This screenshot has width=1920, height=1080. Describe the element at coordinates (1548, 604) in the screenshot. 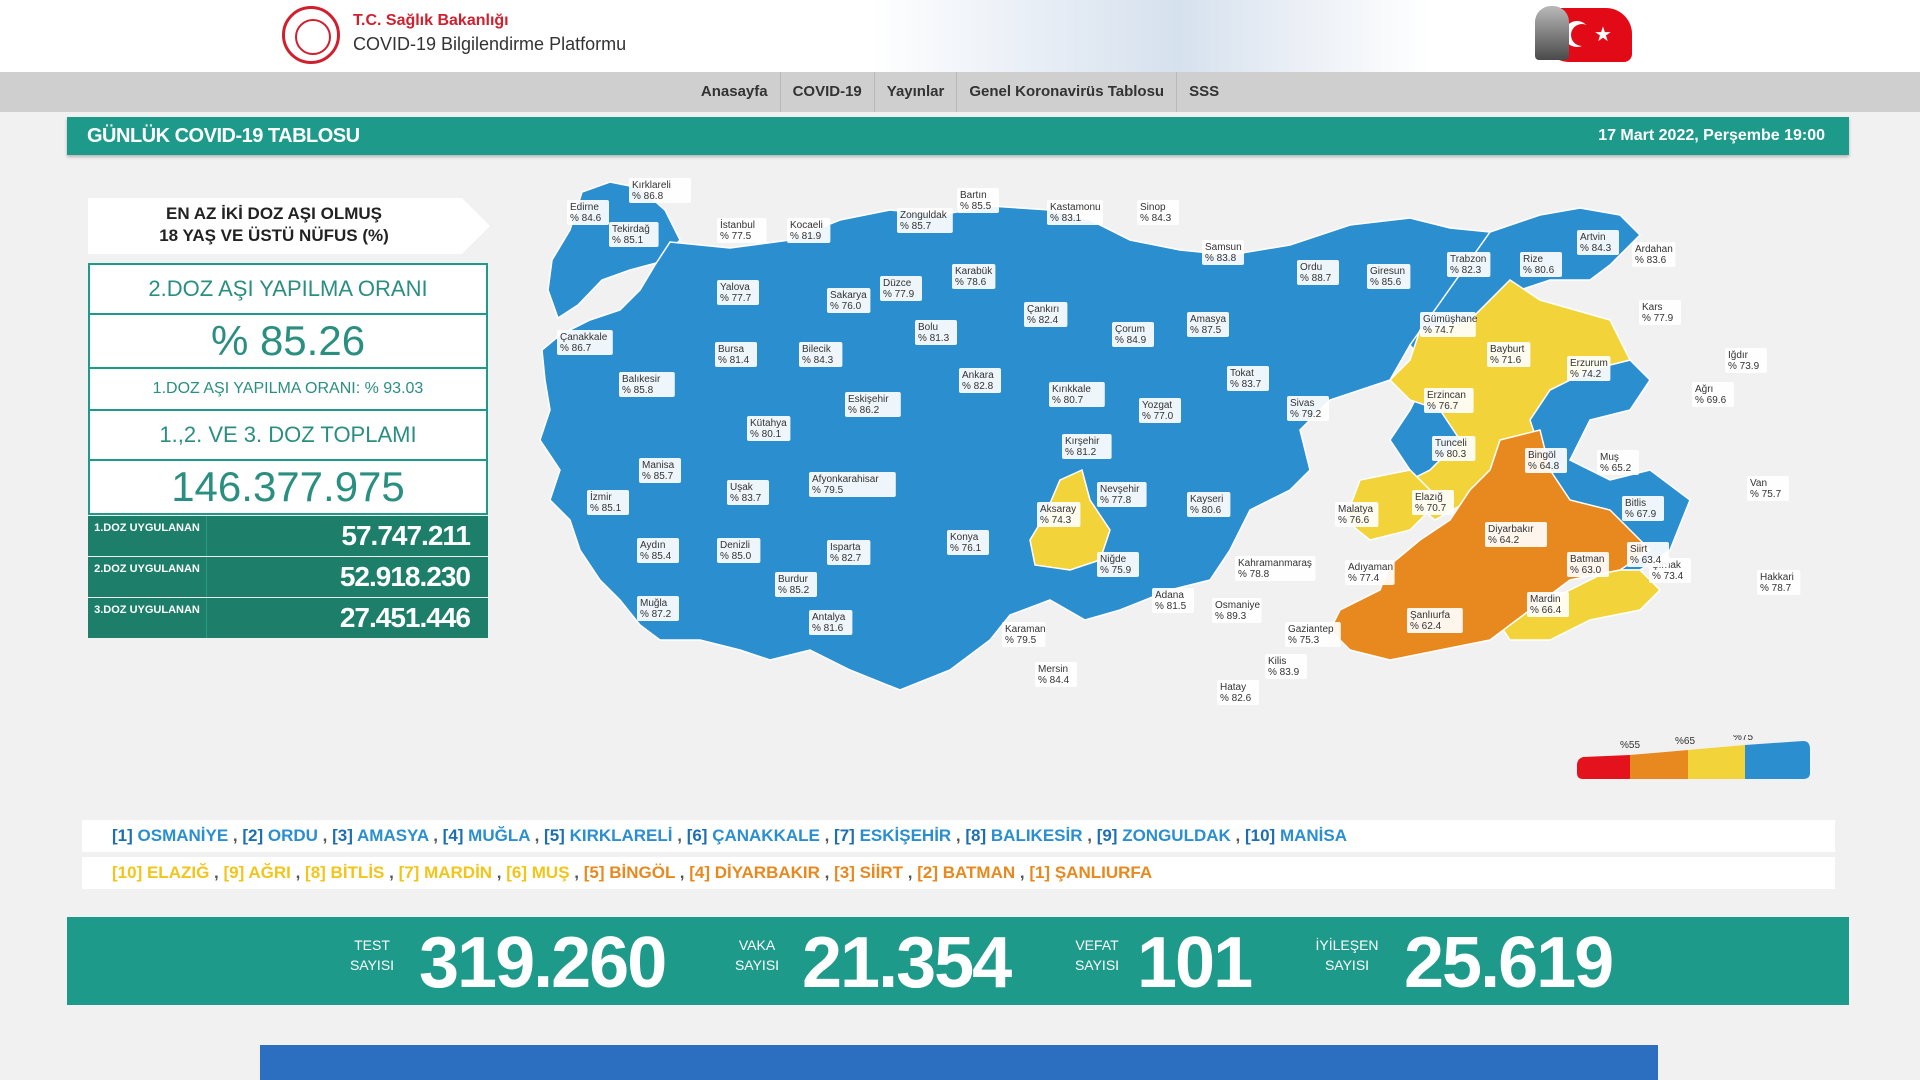

I see `province-label: Mardin% 66.4` at that location.